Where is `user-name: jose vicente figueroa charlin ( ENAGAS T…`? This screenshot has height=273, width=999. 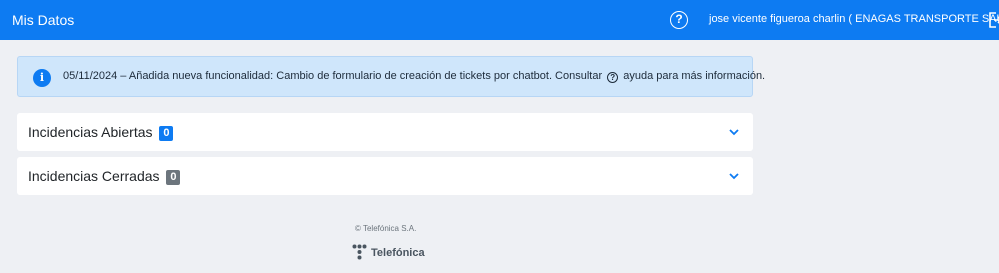 user-name: jose vicente figueroa charlin ( ENAGAS T… is located at coordinates (854, 19).